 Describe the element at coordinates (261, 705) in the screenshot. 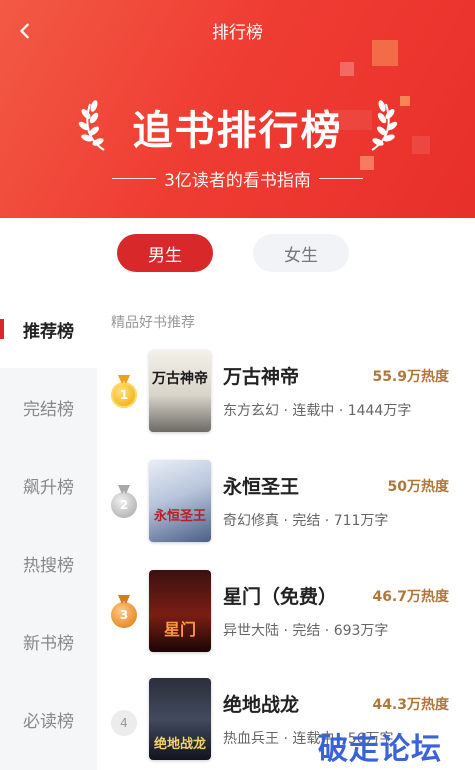

I see `book-title: 绝地战龙` at that location.